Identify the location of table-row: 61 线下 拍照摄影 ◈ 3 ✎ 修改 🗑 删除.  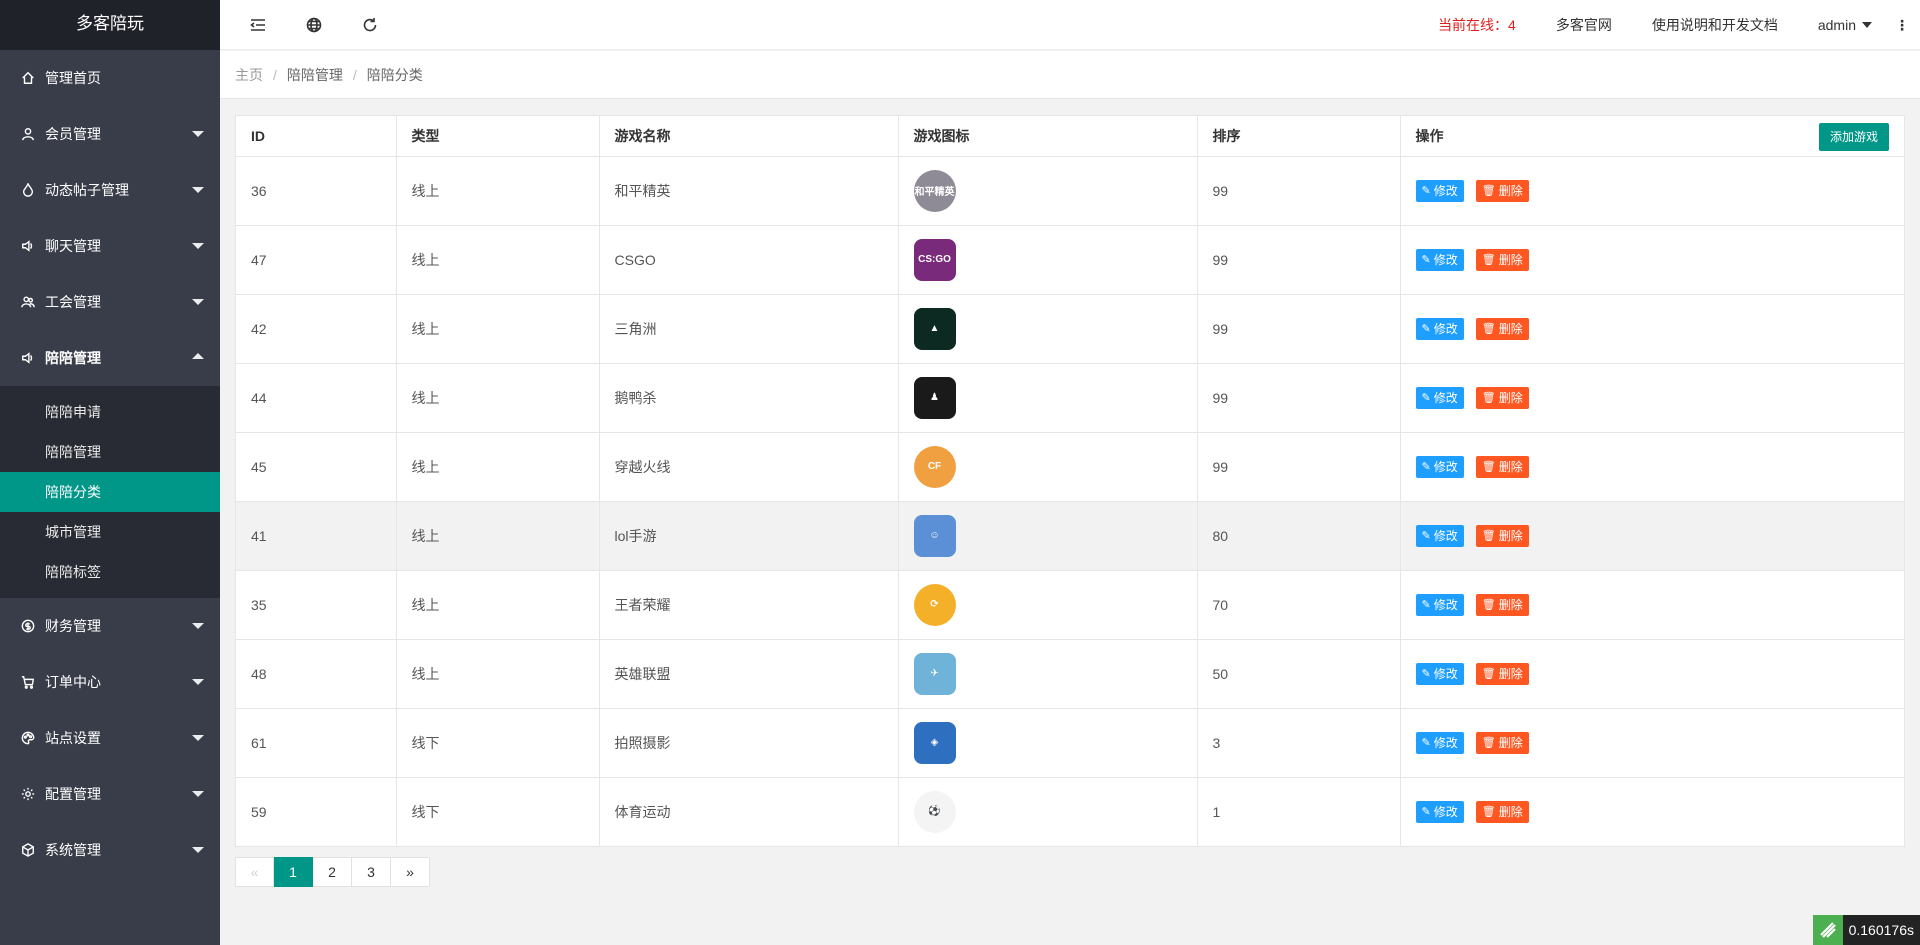
(1070, 743).